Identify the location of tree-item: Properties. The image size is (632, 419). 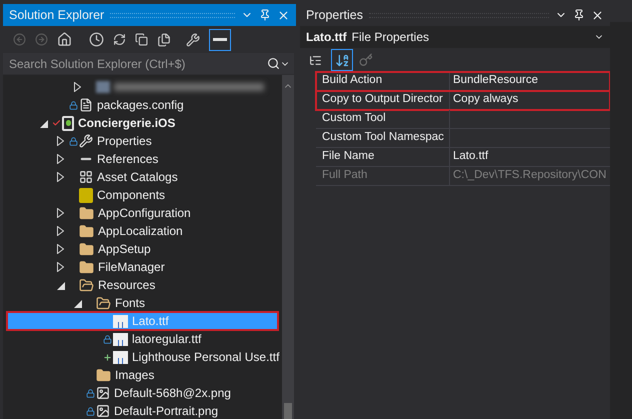
(142, 141).